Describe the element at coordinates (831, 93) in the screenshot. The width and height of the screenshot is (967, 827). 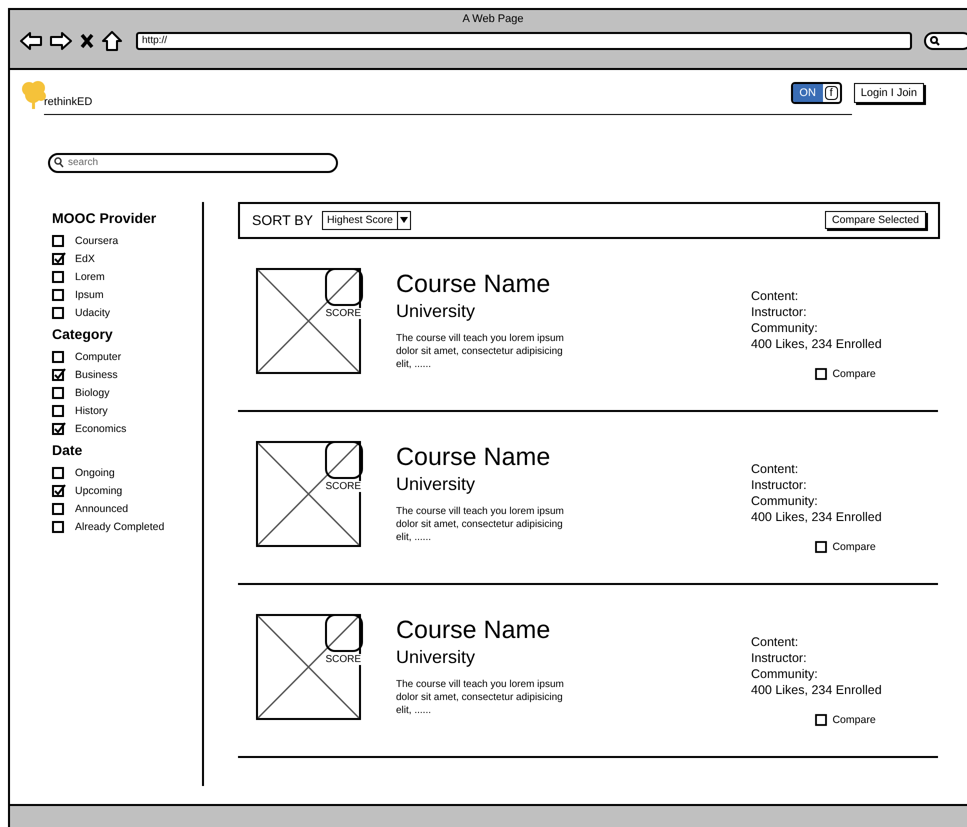
I see `facebook-icon: f` at that location.